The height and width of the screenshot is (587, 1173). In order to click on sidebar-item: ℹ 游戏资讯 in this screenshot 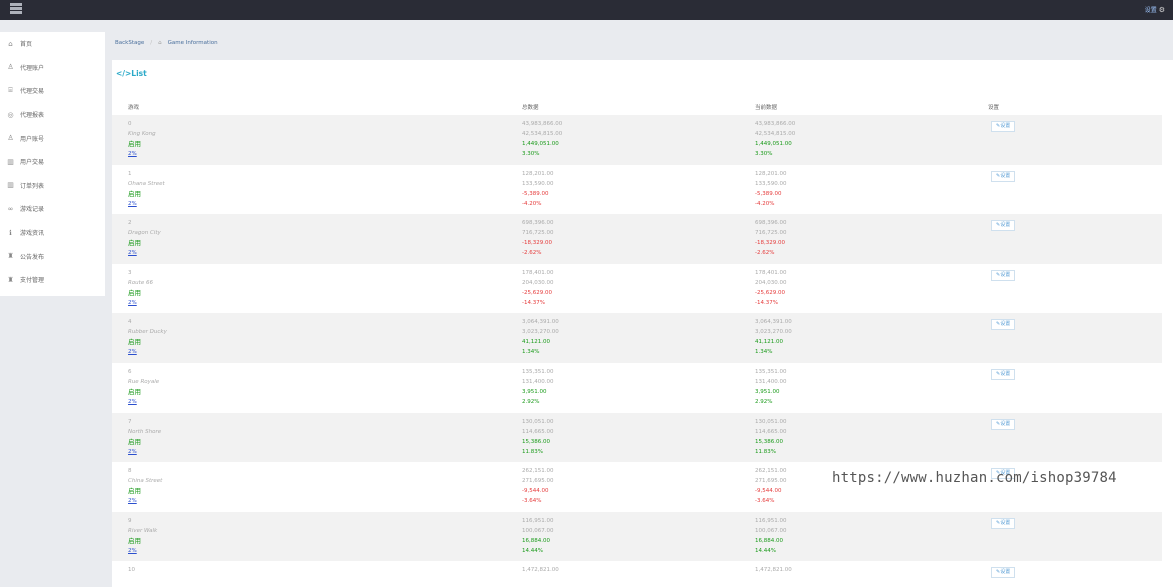, I will do `click(52, 233)`.